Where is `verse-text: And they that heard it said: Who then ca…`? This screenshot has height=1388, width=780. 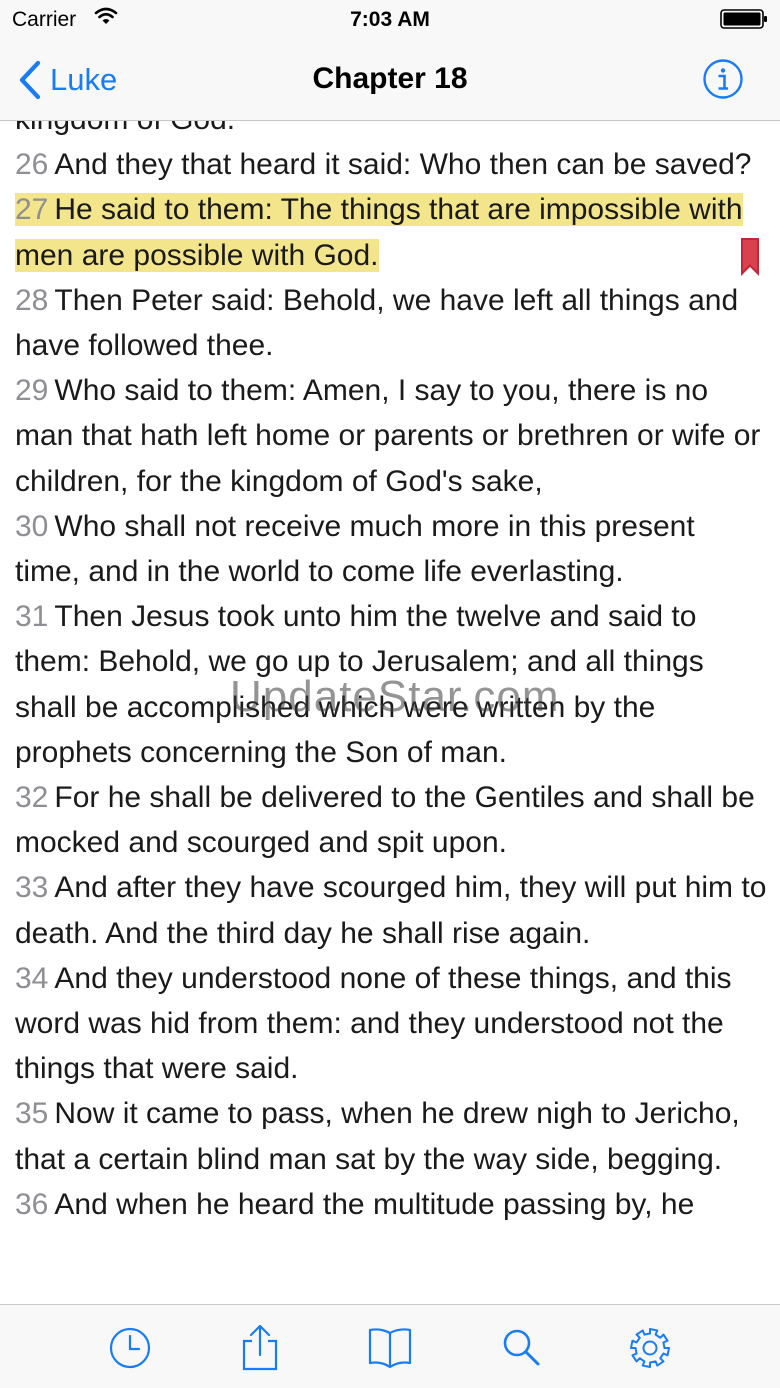 verse-text: And they that heard it said: Who then ca… is located at coordinates (403, 165).